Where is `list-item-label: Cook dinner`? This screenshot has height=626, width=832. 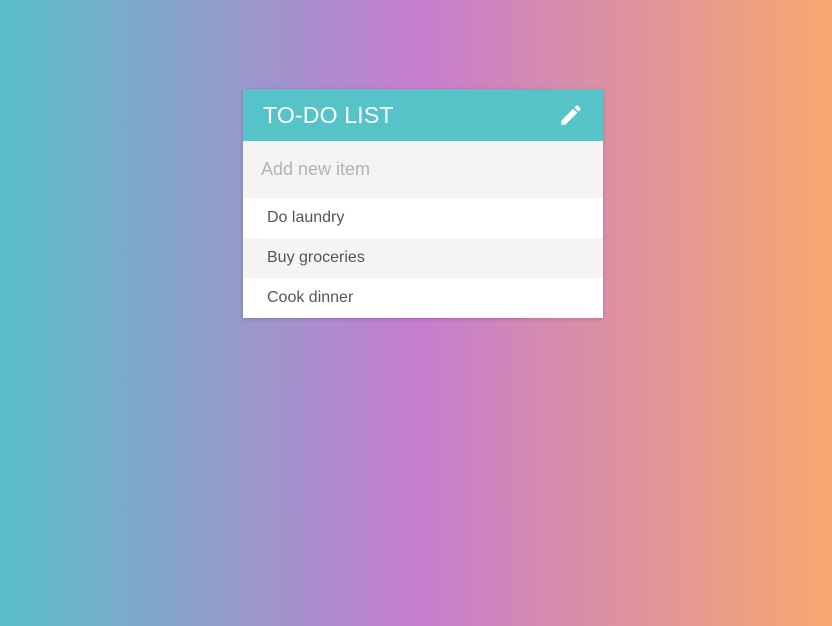 list-item-label: Cook dinner is located at coordinates (310, 297).